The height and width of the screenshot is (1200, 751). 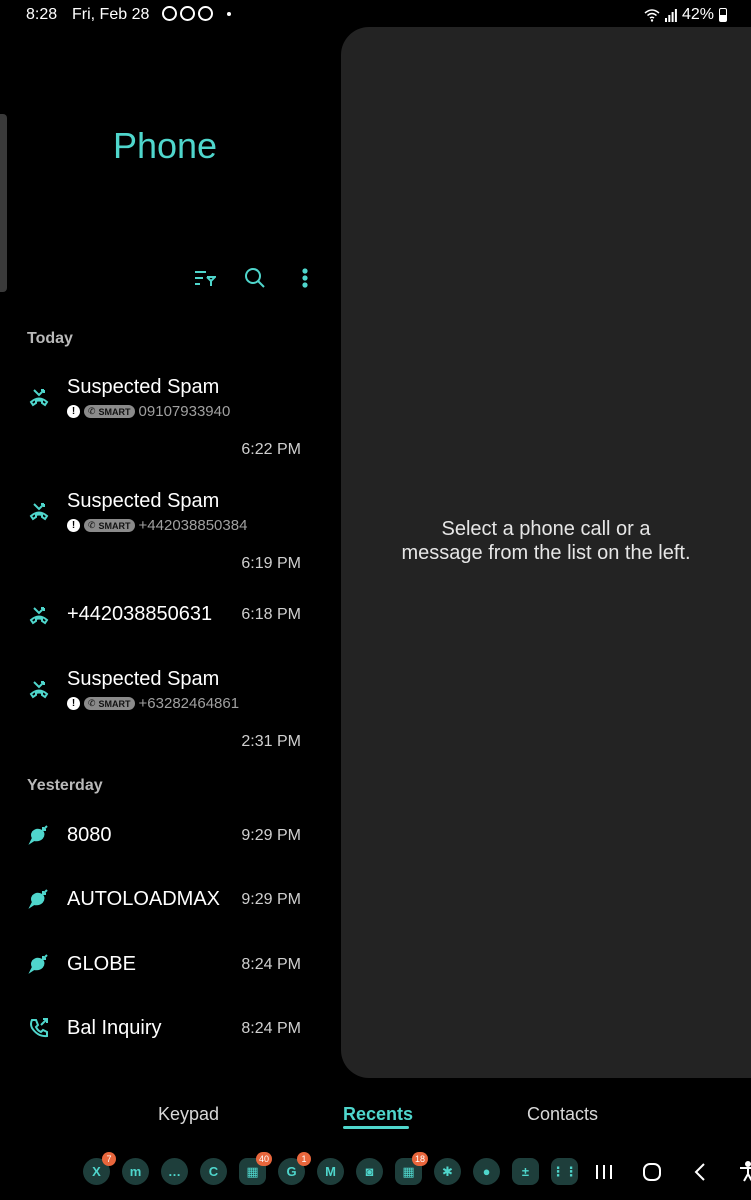 I want to click on back-icon, so click(x=699, y=1172).